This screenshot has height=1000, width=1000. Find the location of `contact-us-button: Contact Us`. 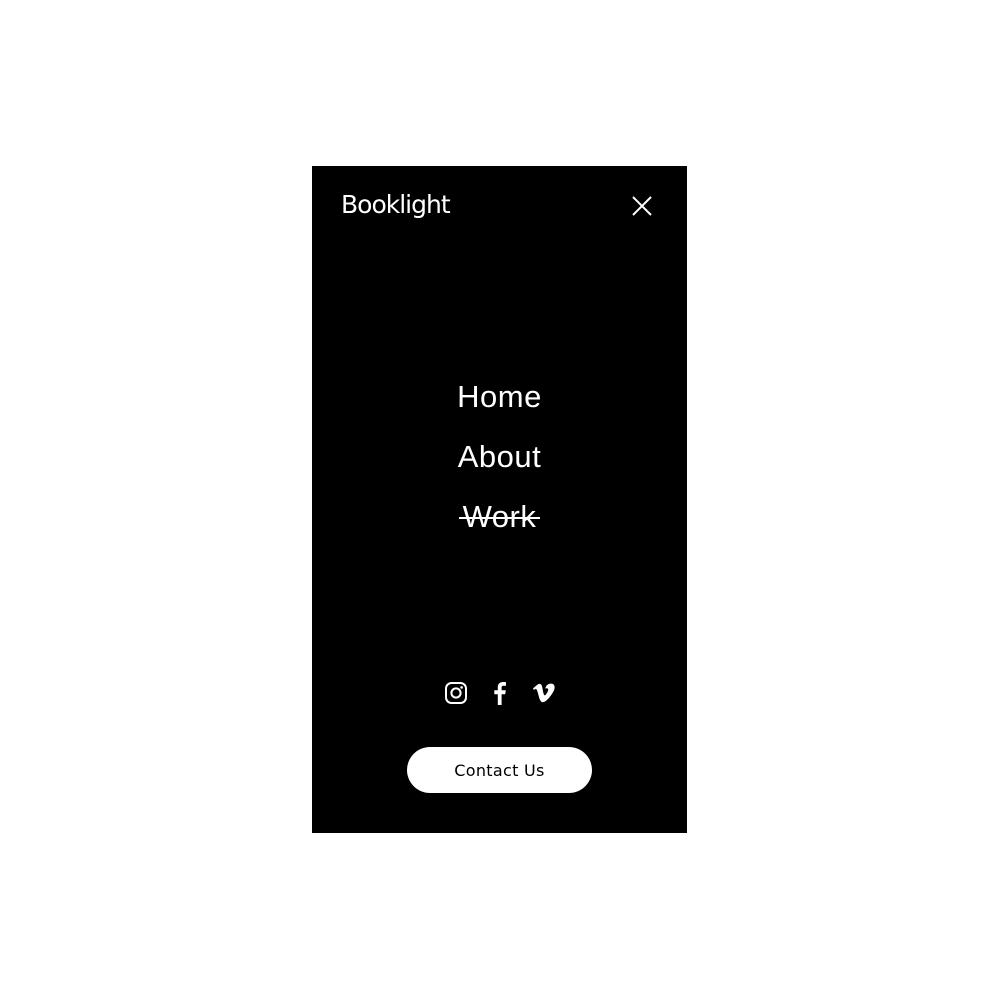

contact-us-button: Contact Us is located at coordinates (499, 770).